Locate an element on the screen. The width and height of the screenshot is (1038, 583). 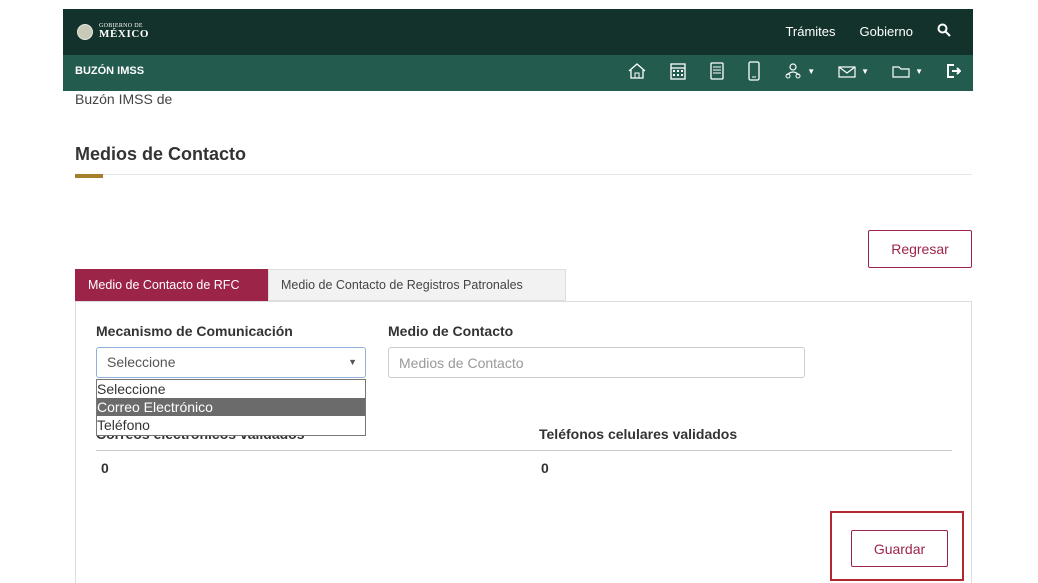
phones-validated-label: Teléfonos celulares validados is located at coordinates (638, 434).